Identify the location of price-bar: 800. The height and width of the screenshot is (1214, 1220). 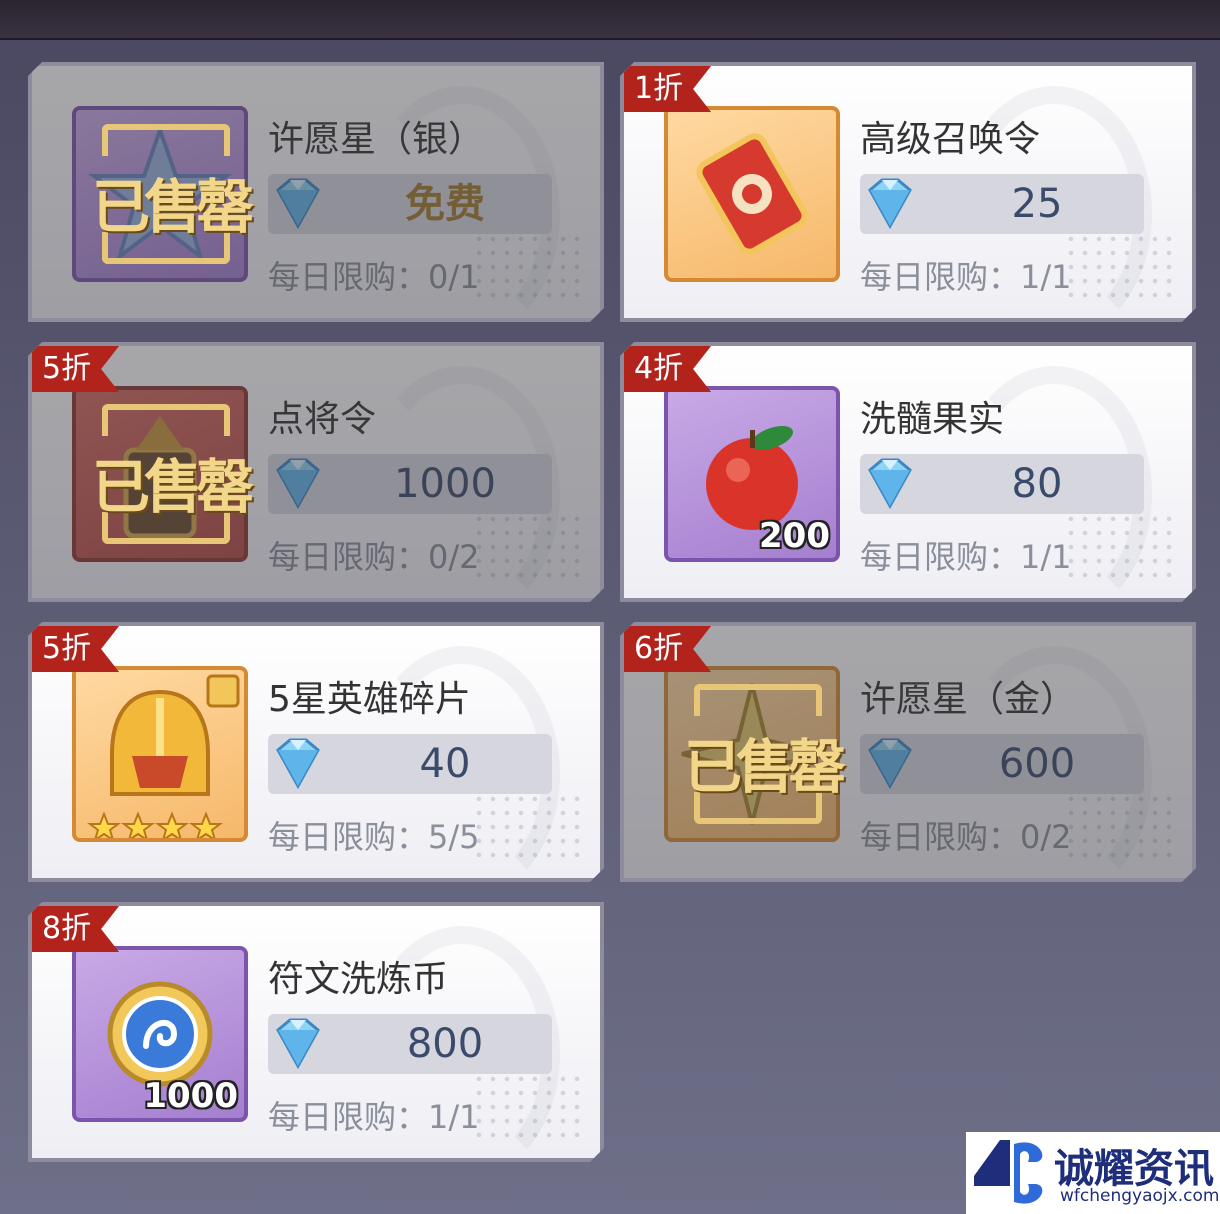
(410, 1044).